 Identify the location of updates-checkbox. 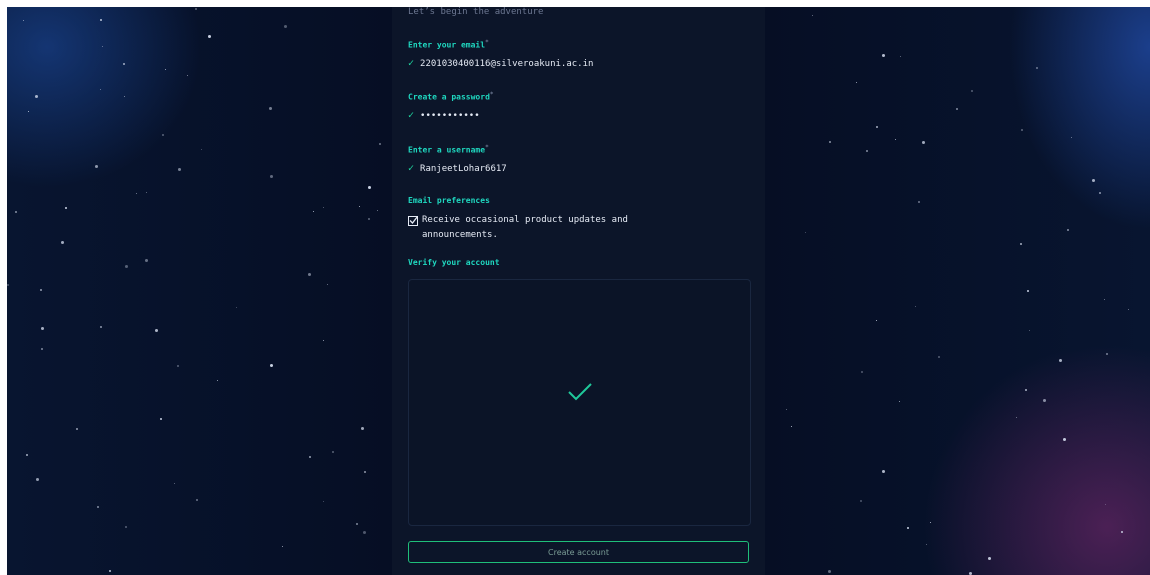
(413, 221).